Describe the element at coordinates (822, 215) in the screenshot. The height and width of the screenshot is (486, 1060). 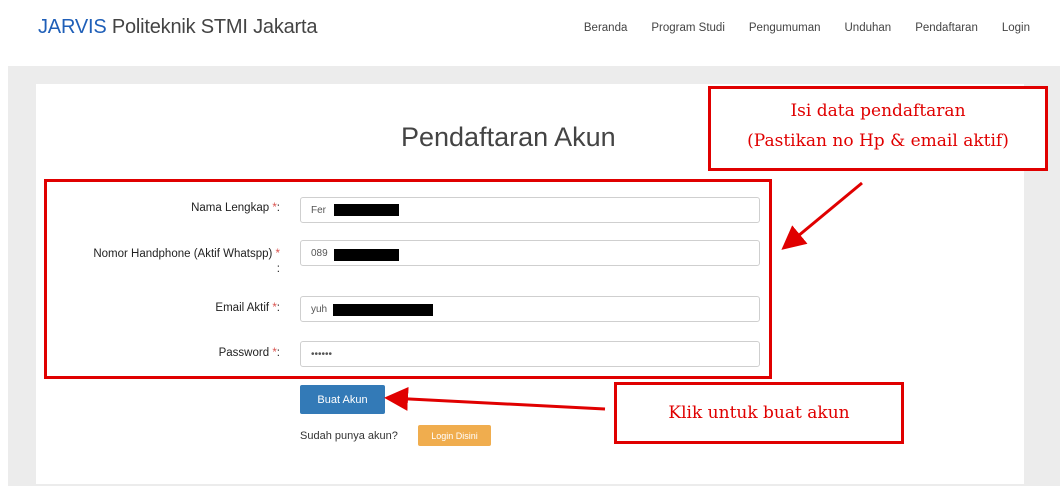
I see `arrow-to-form` at that location.